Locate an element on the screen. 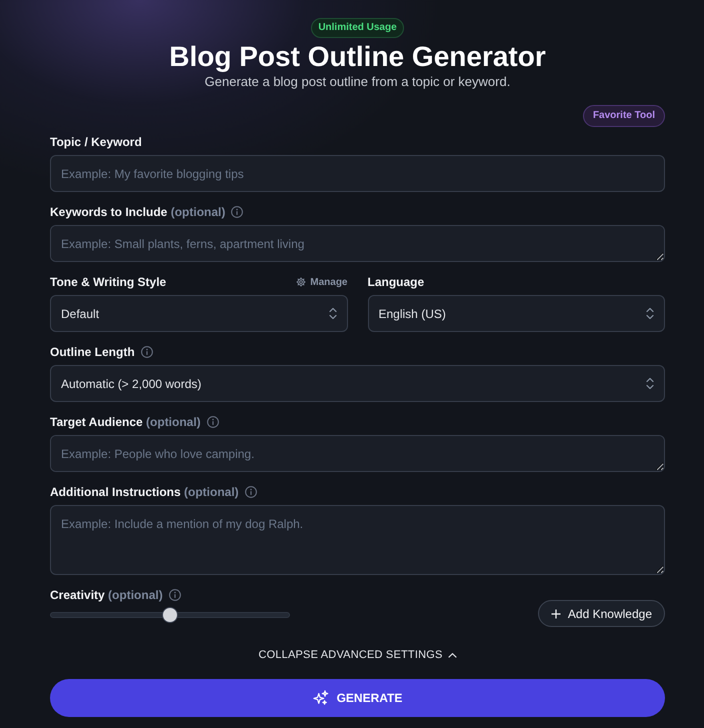  page-title: Blog Post Outline Generator is located at coordinates (357, 57).